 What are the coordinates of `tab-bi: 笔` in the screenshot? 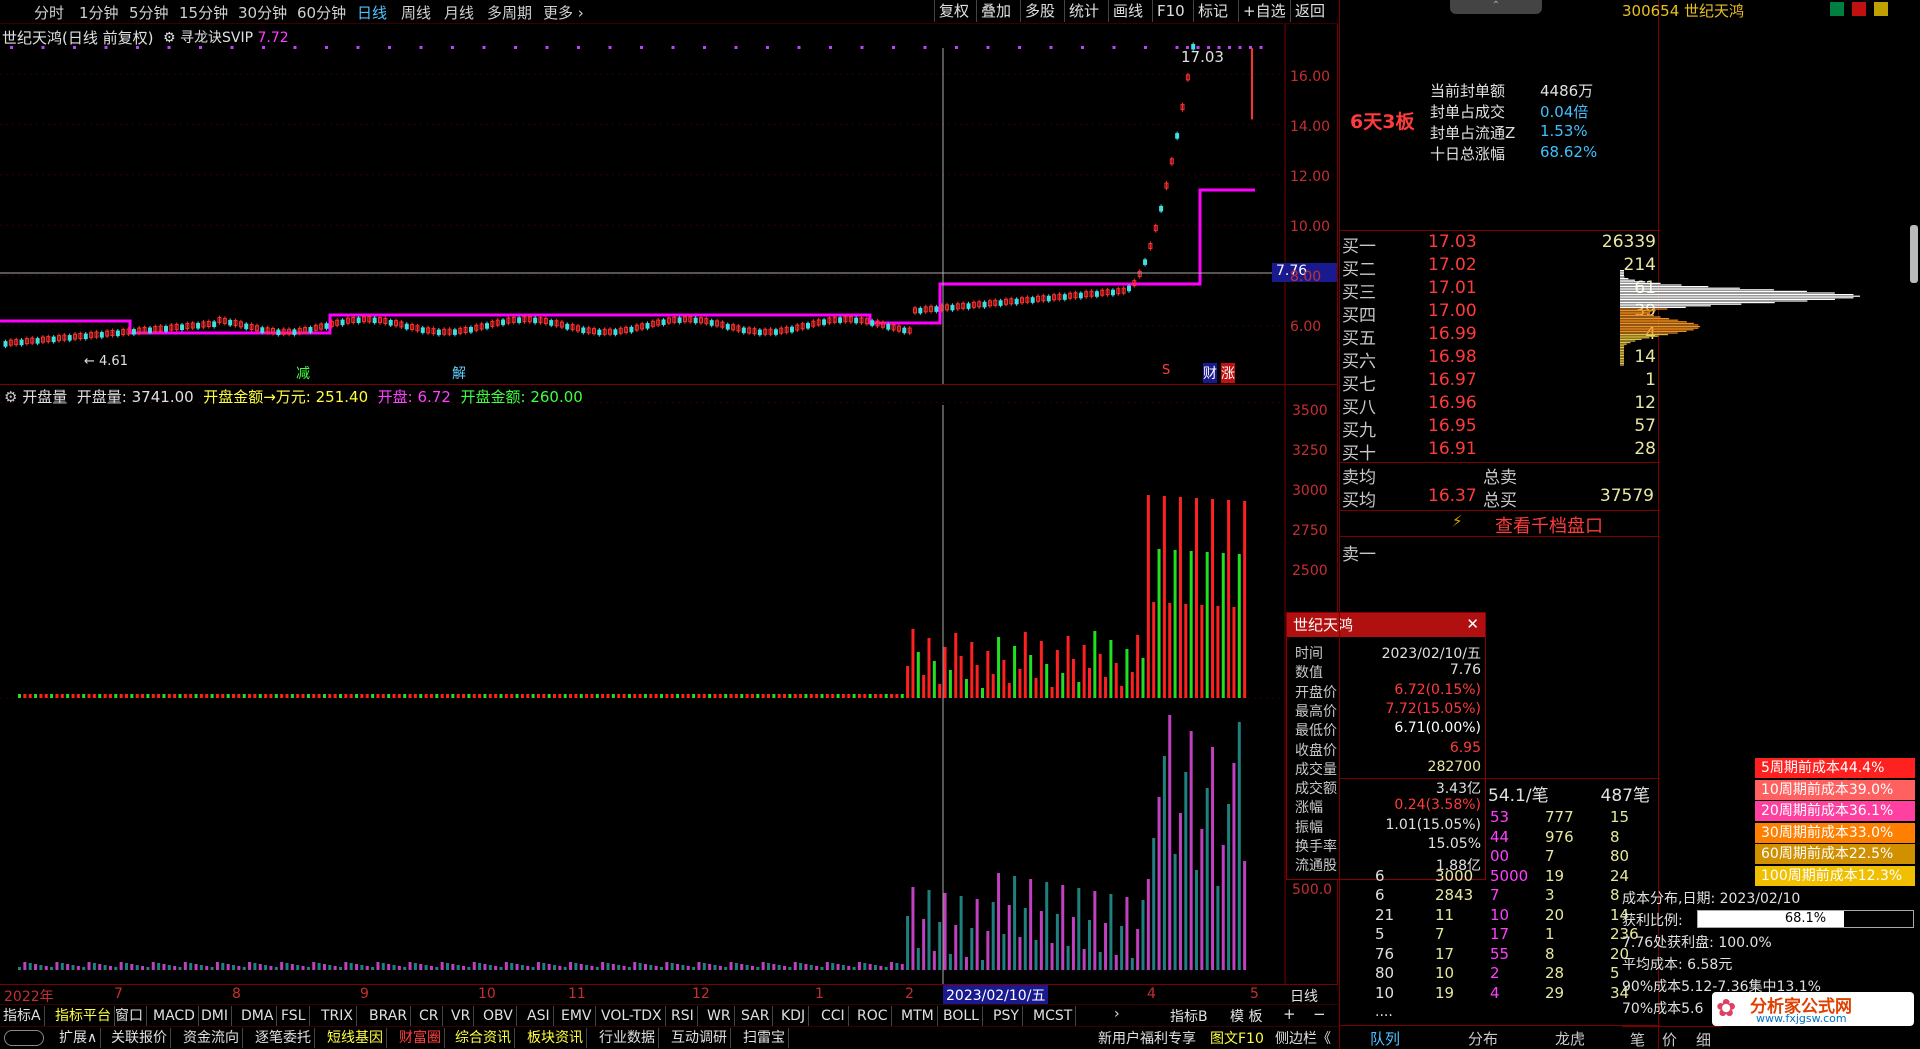 It's located at (1637, 1039).